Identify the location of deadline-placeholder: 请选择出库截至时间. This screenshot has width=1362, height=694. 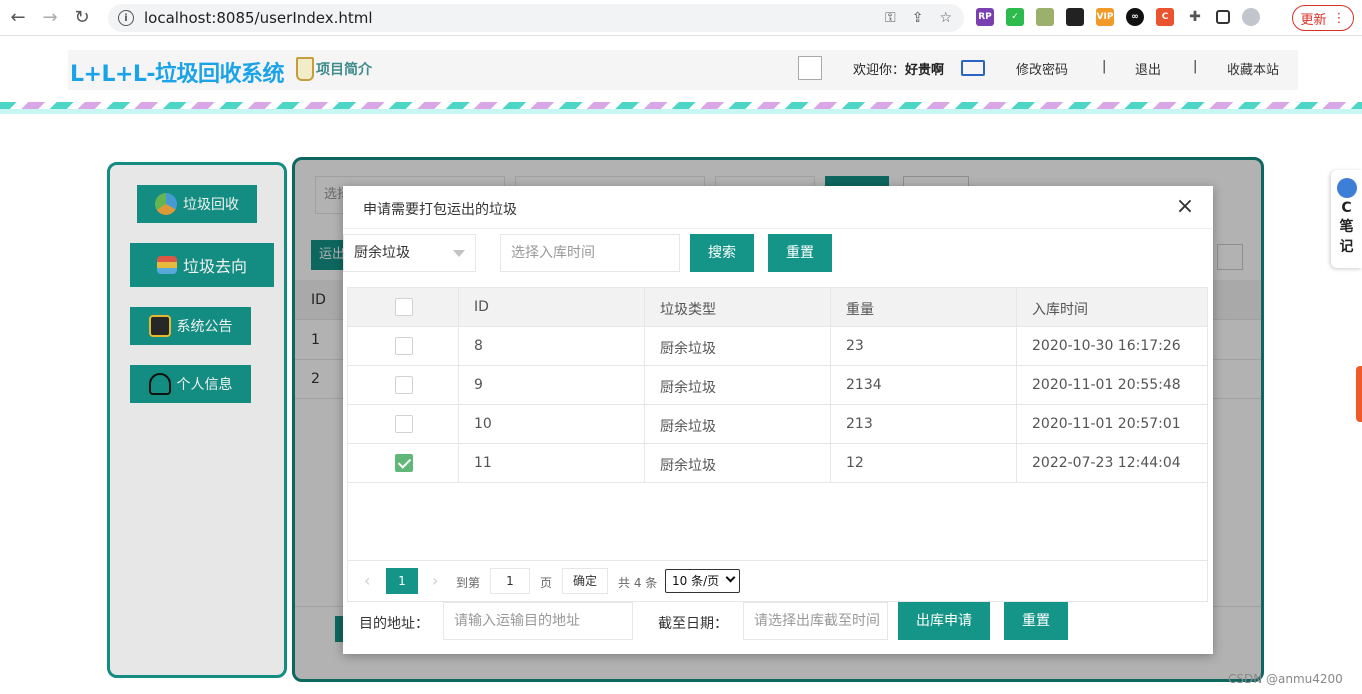
(817, 621).